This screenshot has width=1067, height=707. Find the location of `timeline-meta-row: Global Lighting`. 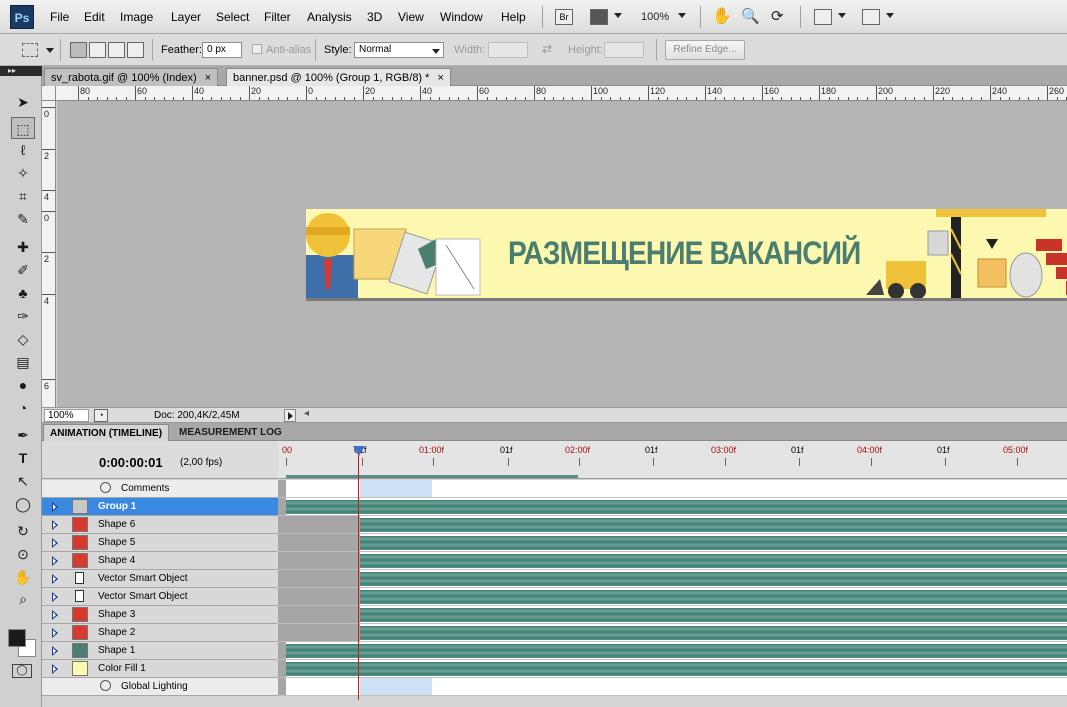

timeline-meta-row: Global Lighting is located at coordinates (160, 687).